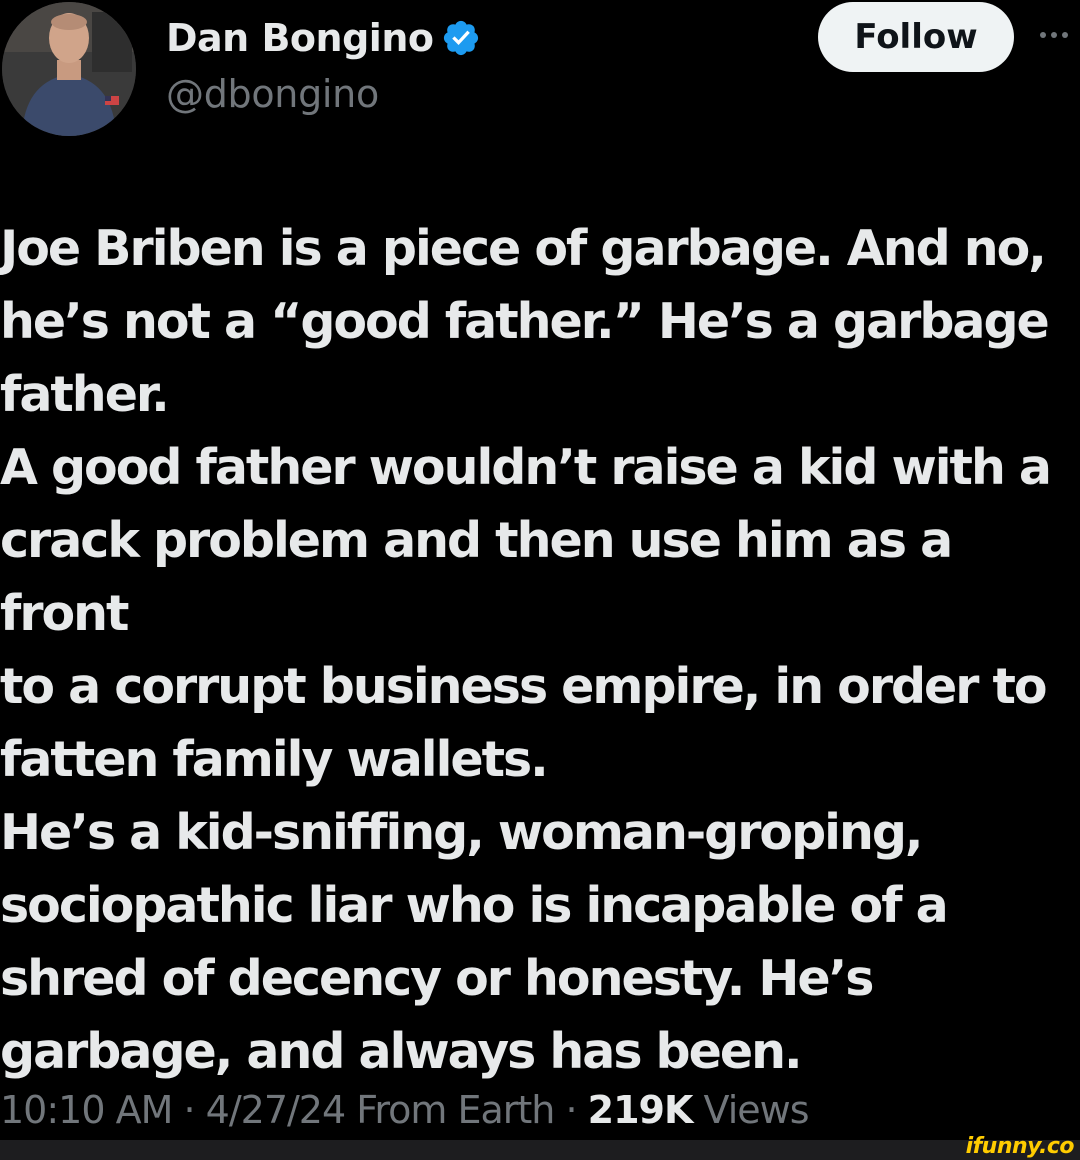 The width and height of the screenshot is (1080, 1160). Describe the element at coordinates (455, 1110) in the screenshot. I see `tweet-source: From Earth` at that location.